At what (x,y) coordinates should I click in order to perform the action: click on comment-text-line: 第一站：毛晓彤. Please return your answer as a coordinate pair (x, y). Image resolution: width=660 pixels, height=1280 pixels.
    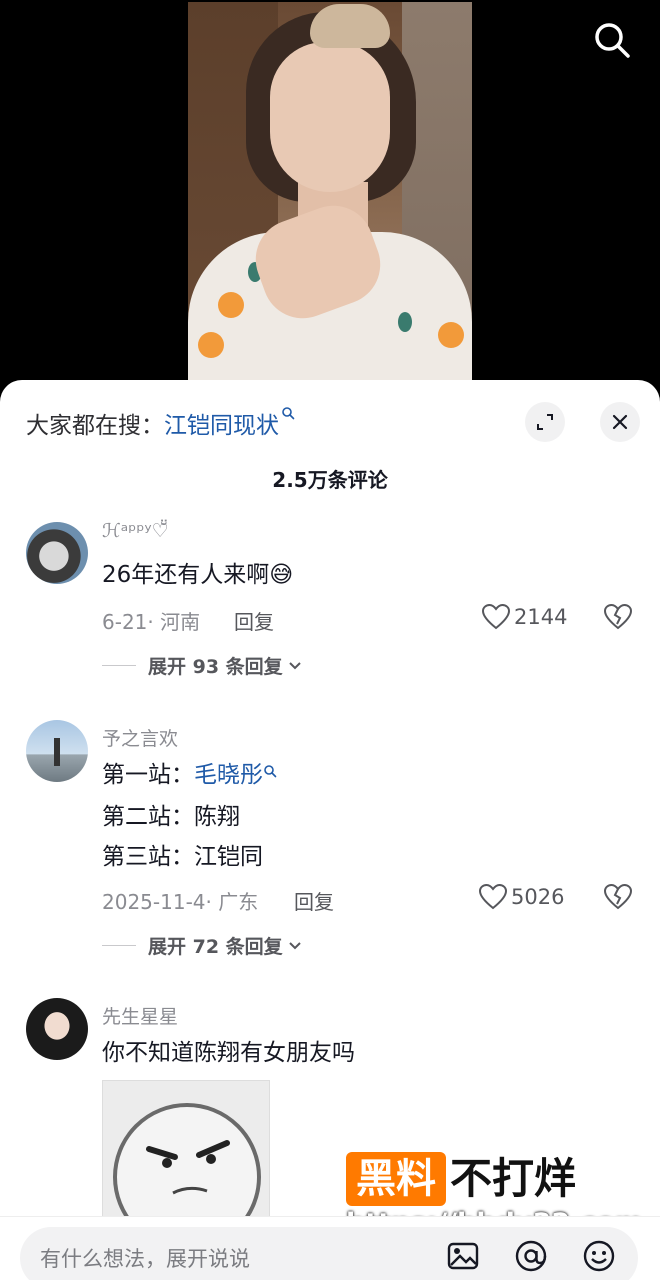
    Looking at the image, I should click on (189, 775).